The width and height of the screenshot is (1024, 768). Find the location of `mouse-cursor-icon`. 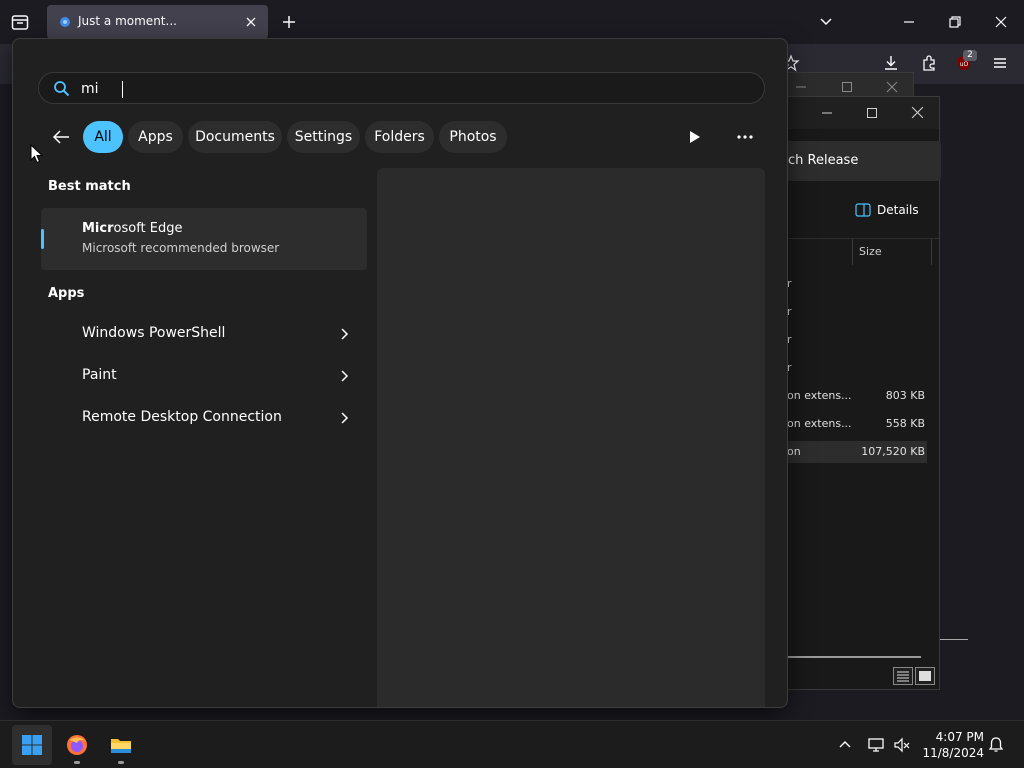

mouse-cursor-icon is located at coordinates (37, 154).